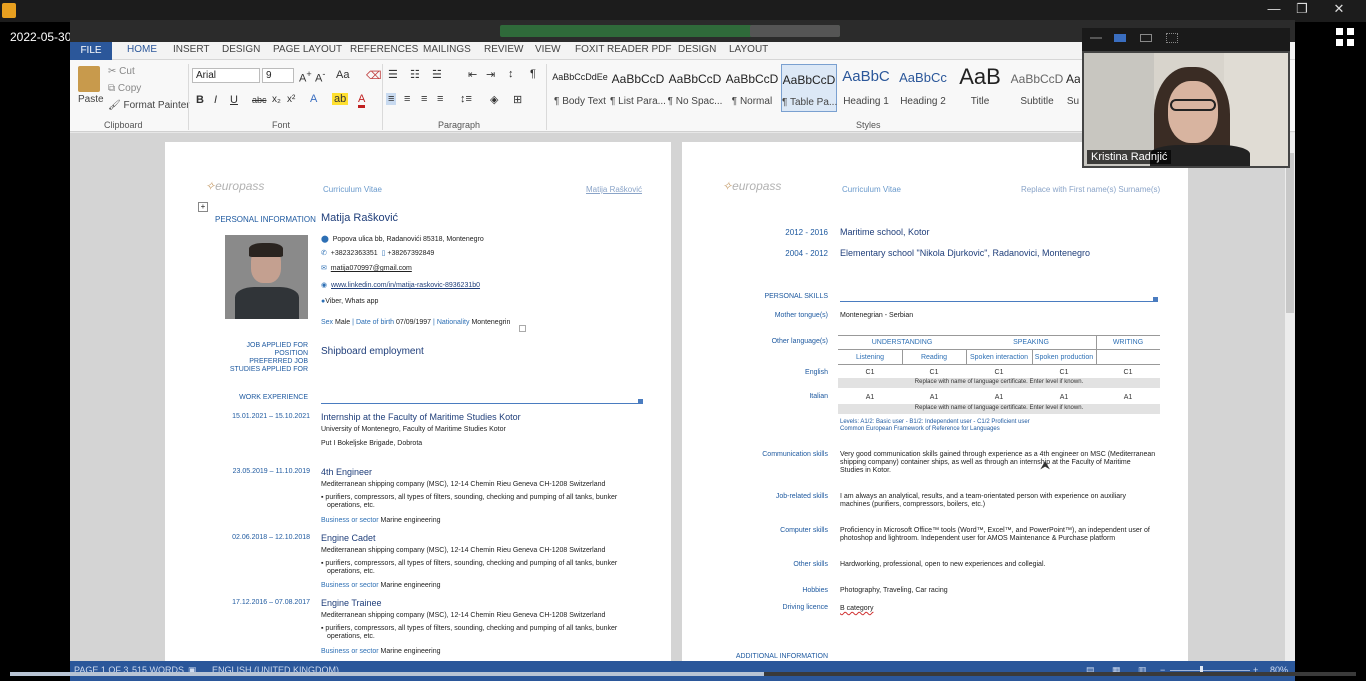  Describe the element at coordinates (623, 49) in the screenshot. I see `tab-foxit: FOXIT READER PDF` at that location.